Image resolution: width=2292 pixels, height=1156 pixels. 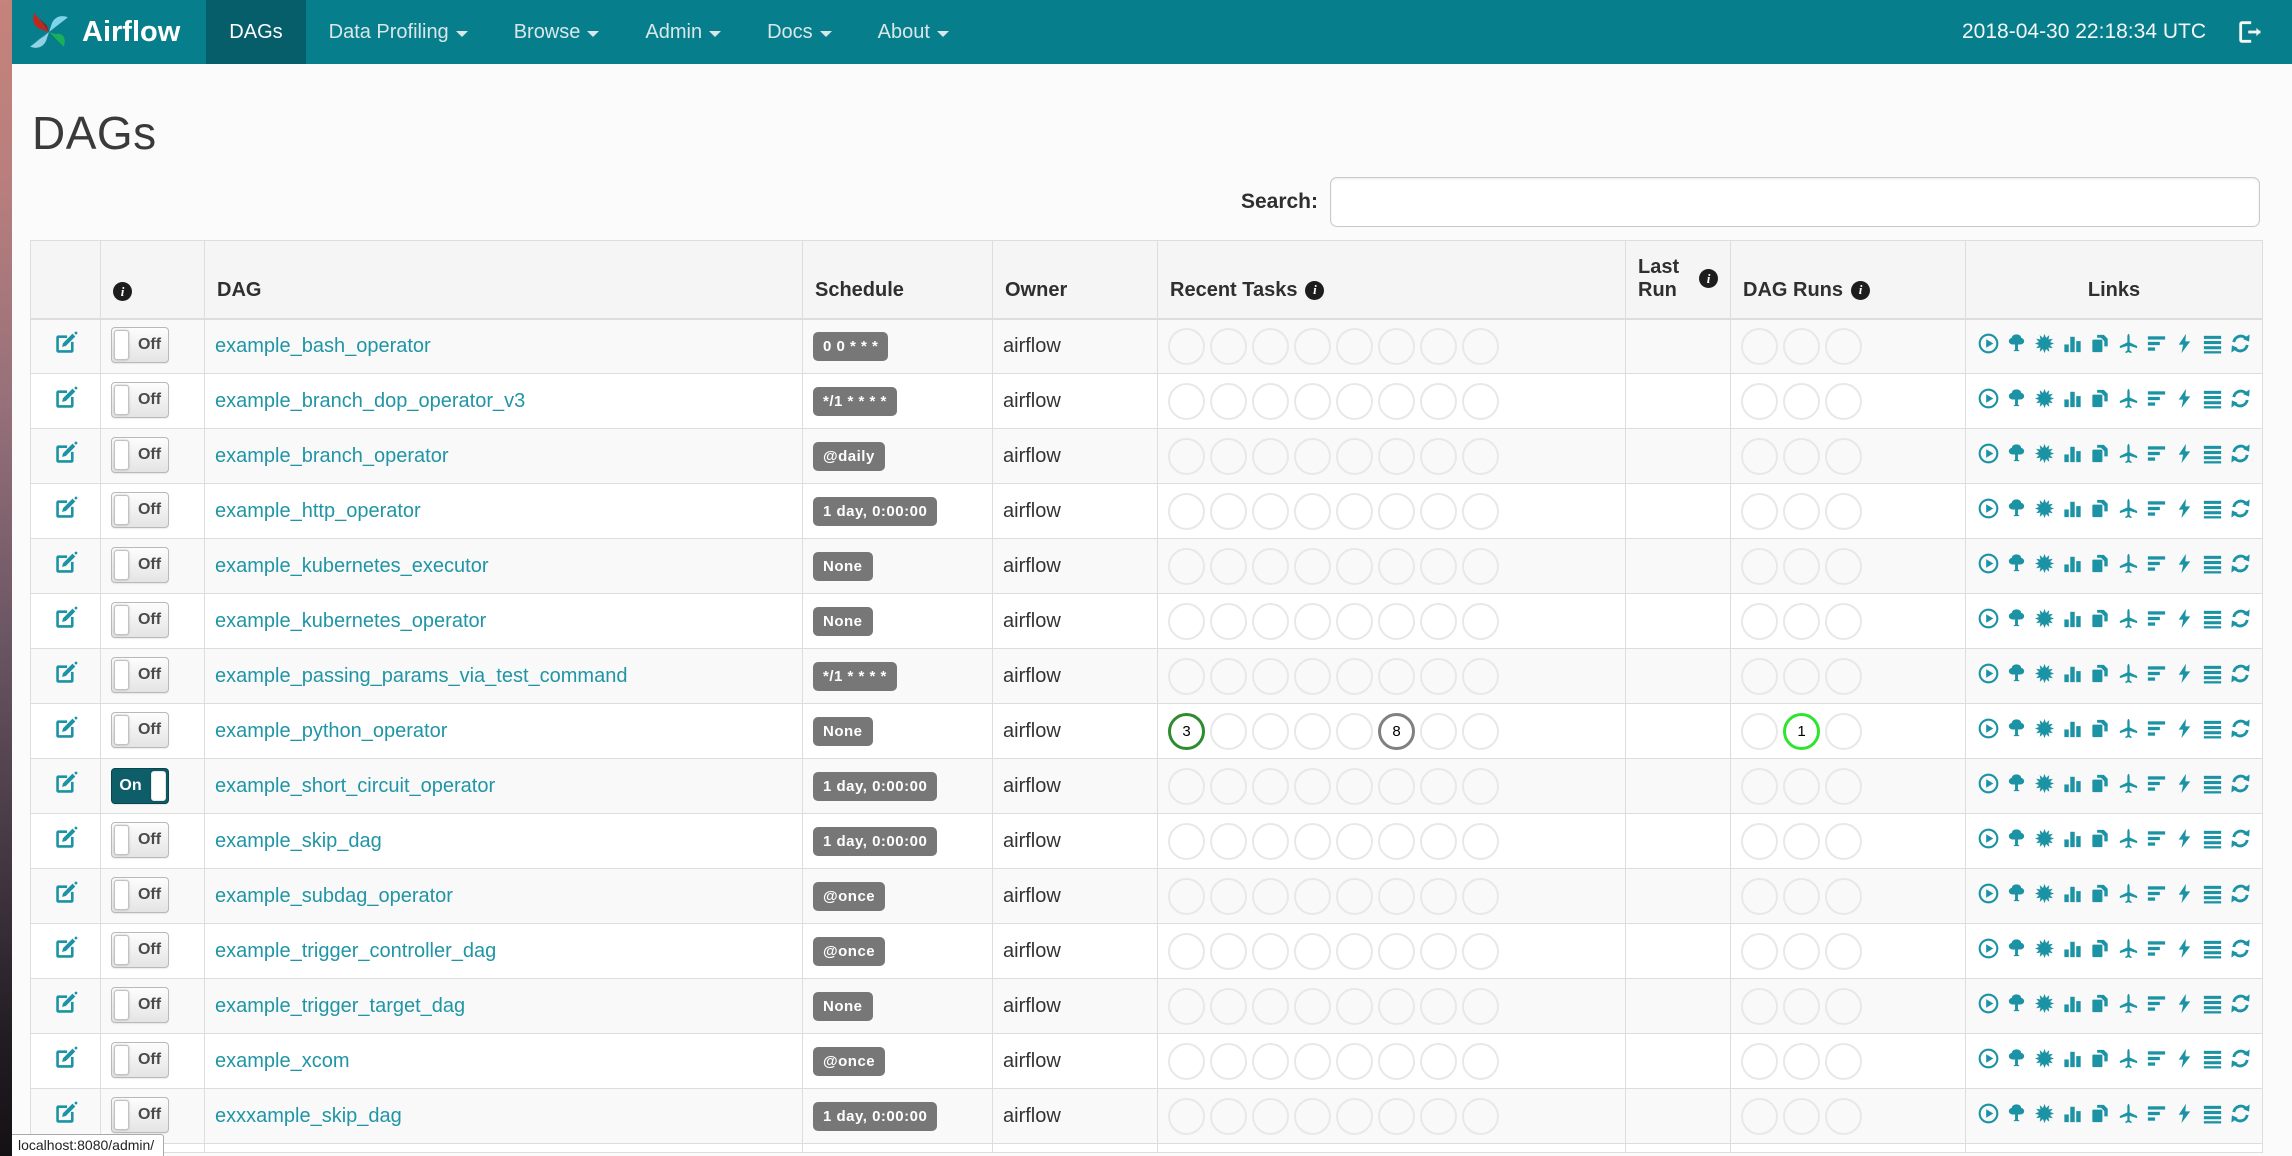 I want to click on nav-item-dags: DAGs, so click(x=256, y=32).